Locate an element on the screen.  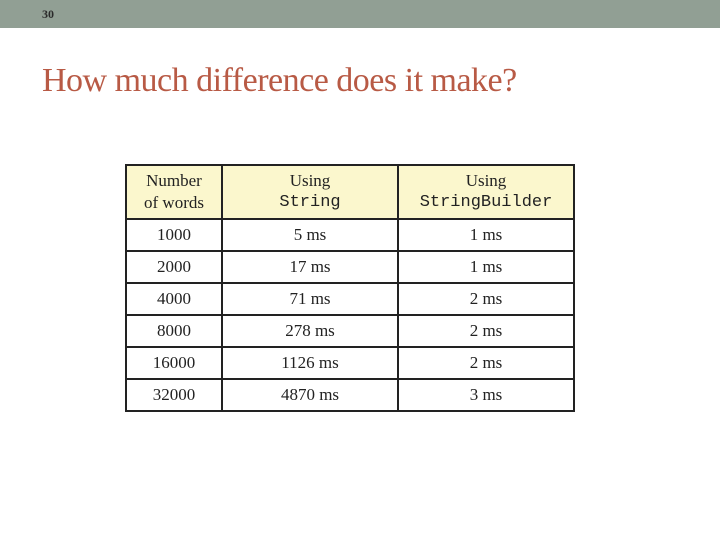
table-row: 16000 1126 ms 2 ms is located at coordinates (350, 363).